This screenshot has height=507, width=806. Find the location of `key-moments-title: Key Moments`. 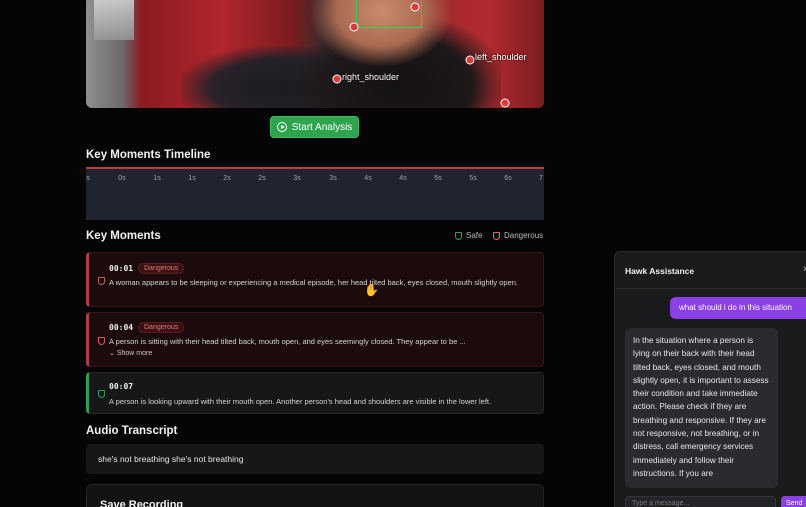

key-moments-title: Key Moments is located at coordinates (123, 236).